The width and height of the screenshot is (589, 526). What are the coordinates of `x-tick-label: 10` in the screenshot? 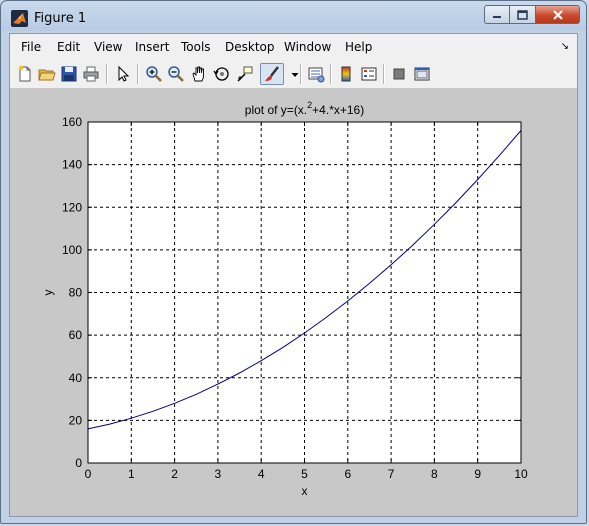 It's located at (521, 474).